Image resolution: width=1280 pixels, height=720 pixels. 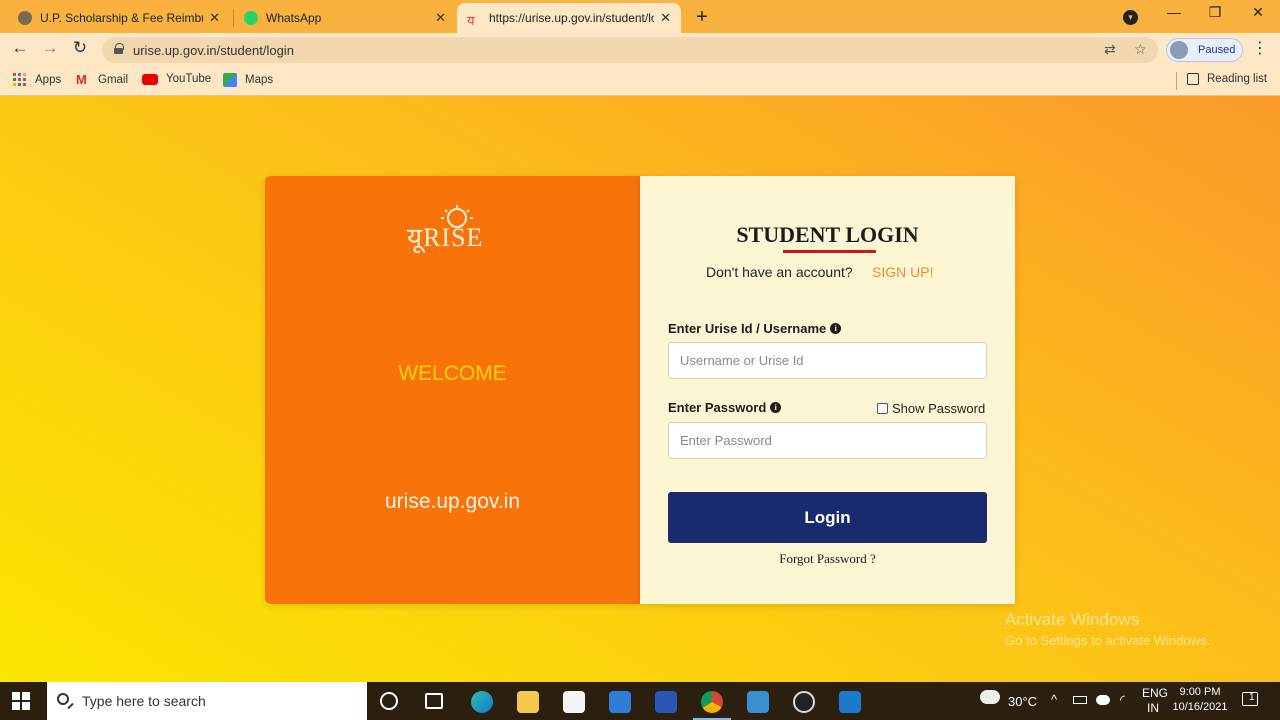 I want to click on tab-scholarship: U.P. Scholarship & Fee Reimbursement ✕, so click(x=119, y=18).